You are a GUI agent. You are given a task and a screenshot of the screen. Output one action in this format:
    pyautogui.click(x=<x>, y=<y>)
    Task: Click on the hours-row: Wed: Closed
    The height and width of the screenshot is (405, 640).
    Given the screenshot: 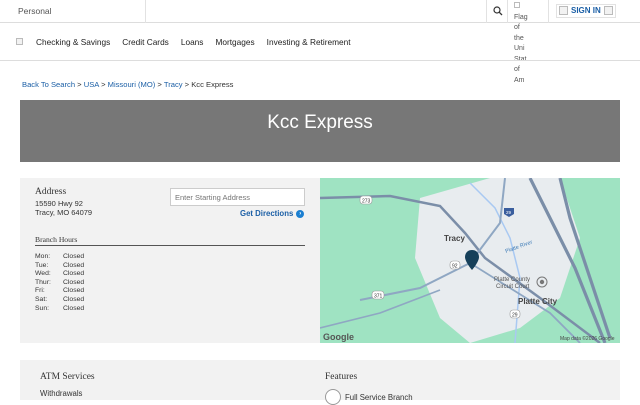 What is the action you would take?
    pyautogui.click(x=60, y=274)
    